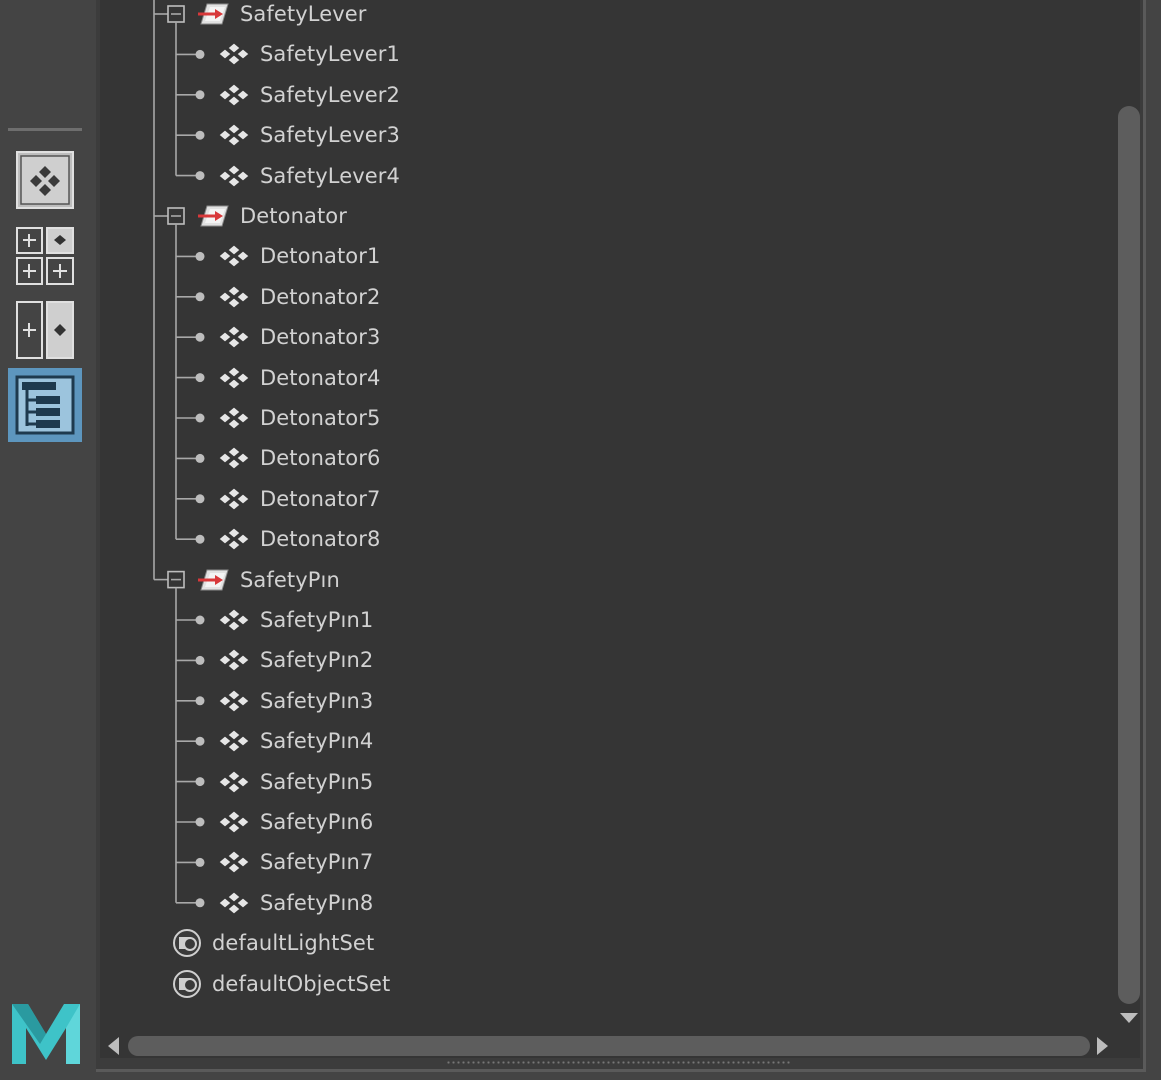 The height and width of the screenshot is (1080, 1161). I want to click on outliner-item: SafetyPın4, so click(294, 741).